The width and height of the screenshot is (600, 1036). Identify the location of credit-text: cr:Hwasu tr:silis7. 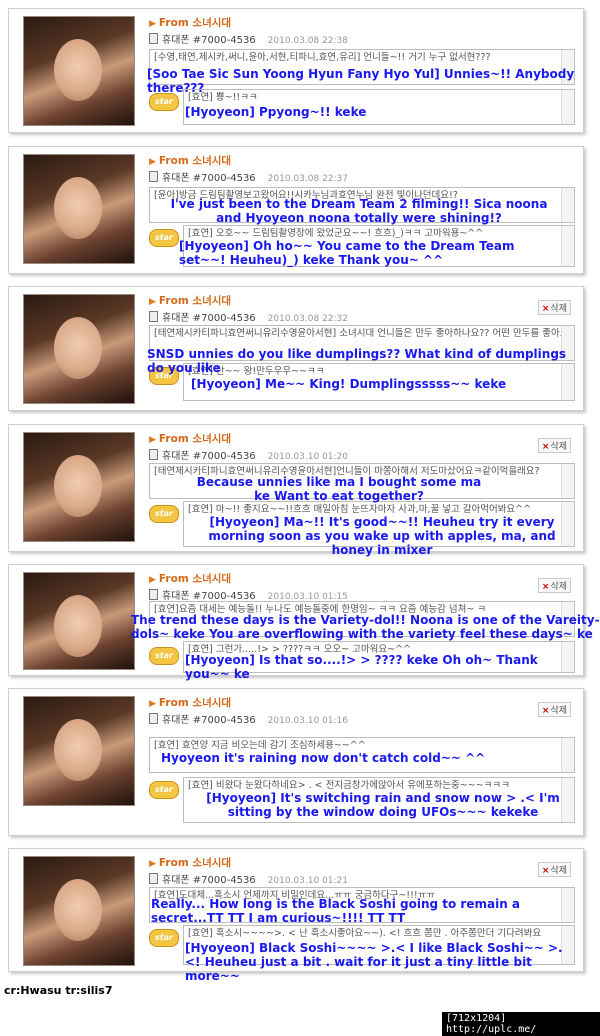
(58, 990).